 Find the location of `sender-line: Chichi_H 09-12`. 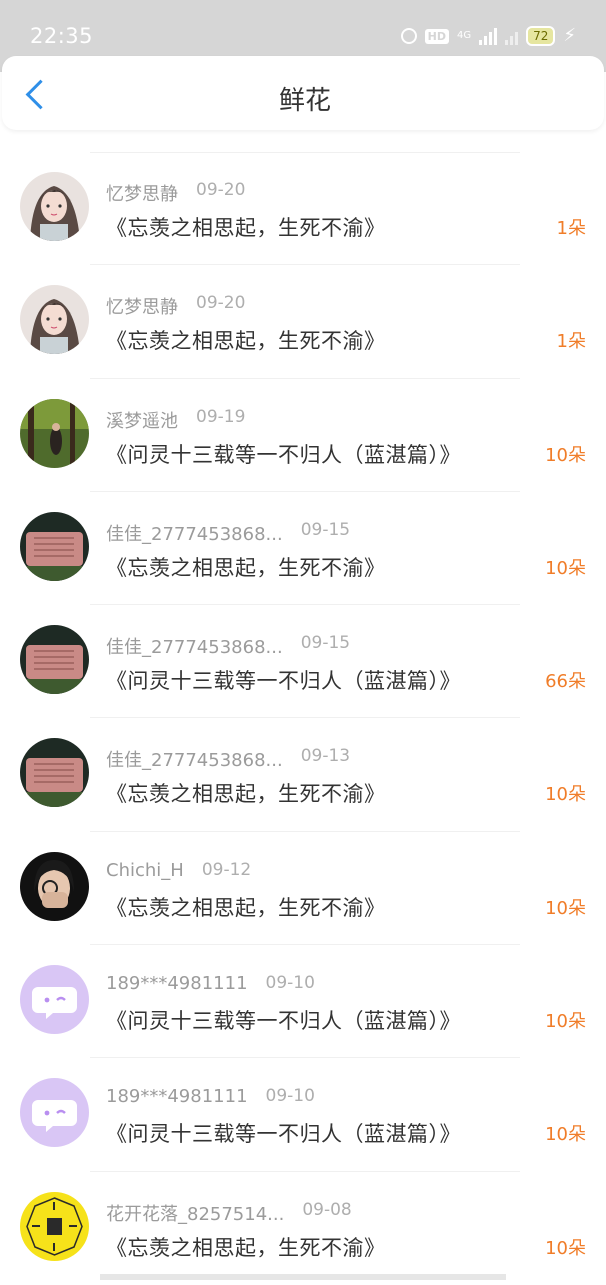

sender-line: Chichi_H 09-12 is located at coordinates (178, 870).